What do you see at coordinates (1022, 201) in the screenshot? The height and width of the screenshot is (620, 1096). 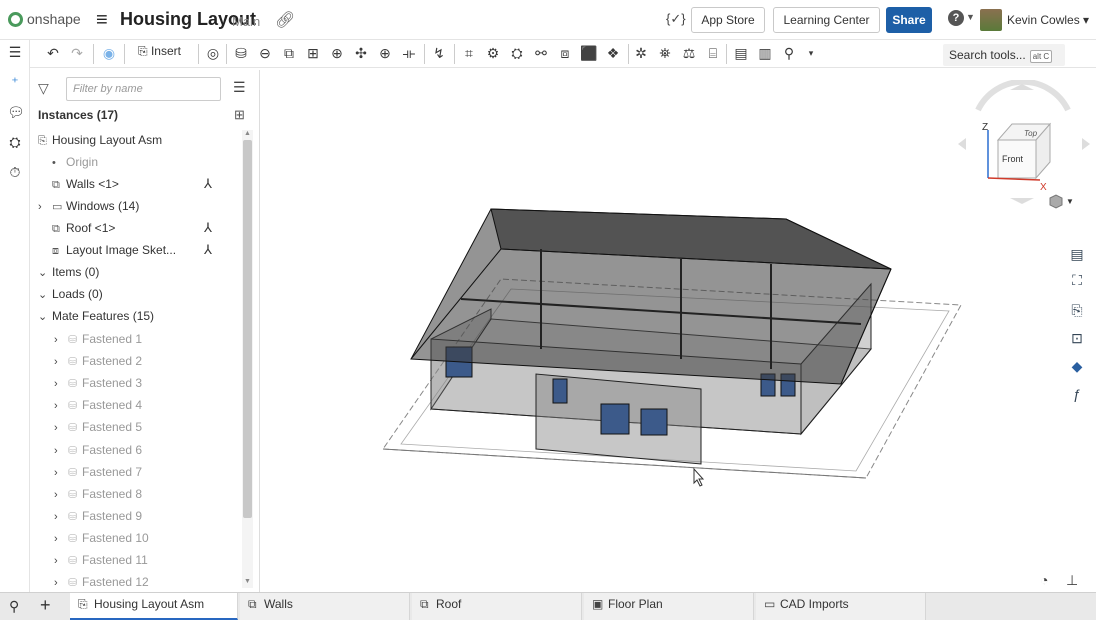 I see `rotate-down-icon` at bounding box center [1022, 201].